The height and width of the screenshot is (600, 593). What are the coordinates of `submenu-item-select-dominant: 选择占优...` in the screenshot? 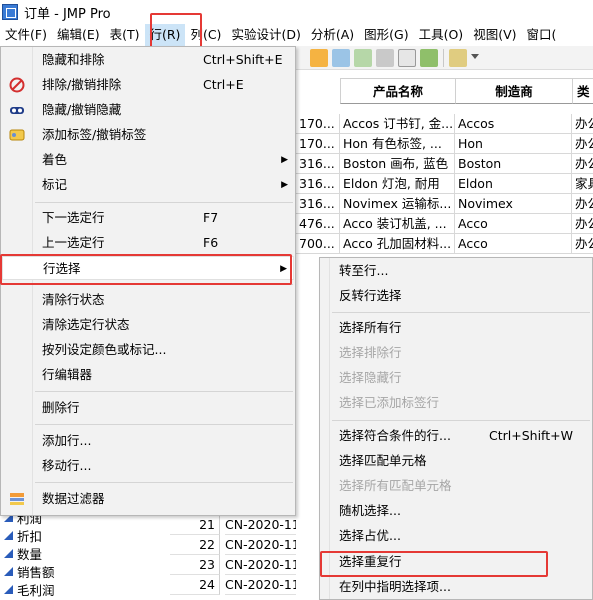 It's located at (456, 536).